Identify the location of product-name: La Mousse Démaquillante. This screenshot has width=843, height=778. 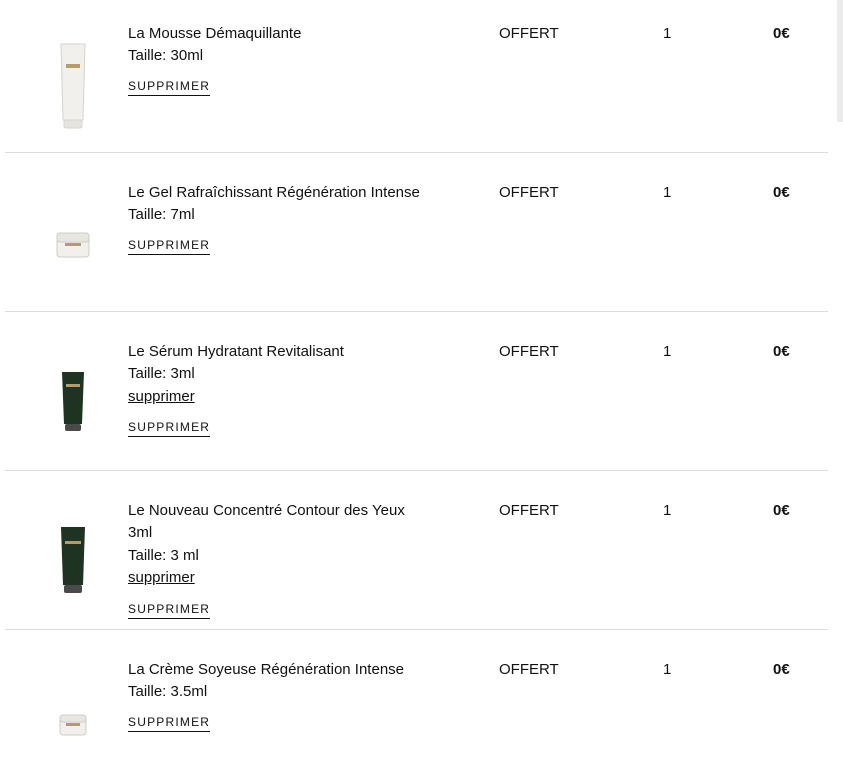
(215, 33).